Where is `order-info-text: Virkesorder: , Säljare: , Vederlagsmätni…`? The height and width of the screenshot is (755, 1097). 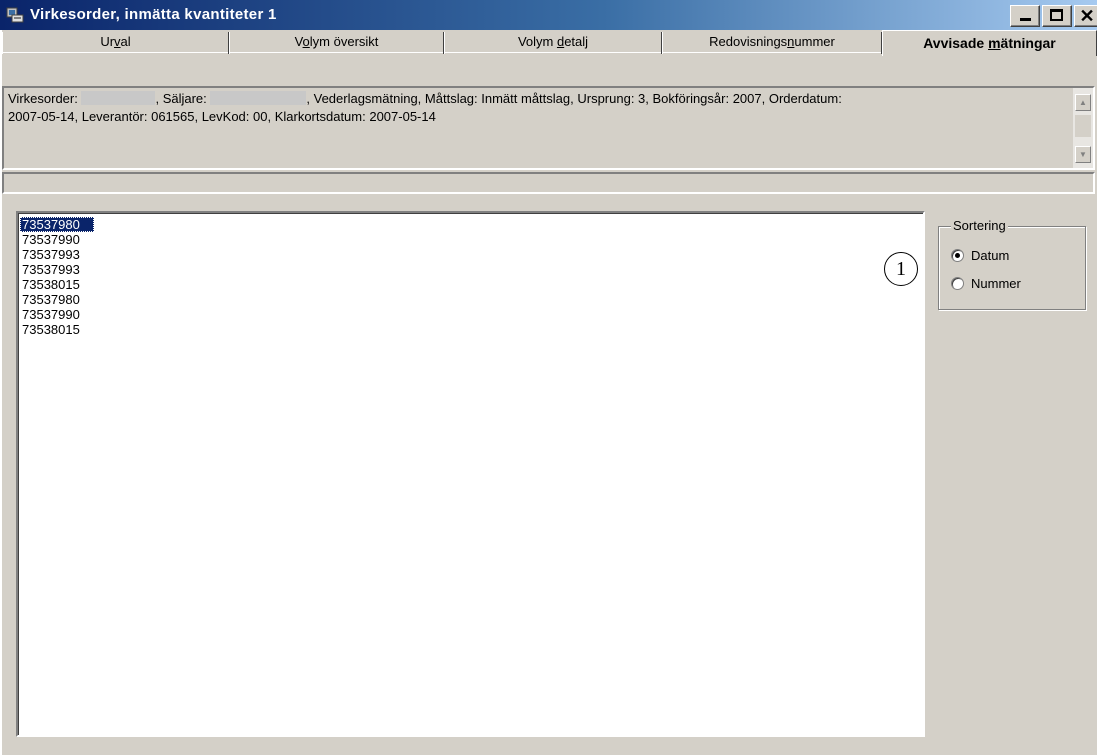 order-info-text: Virkesorder: , Säljare: , Vederlagsmätni… is located at coordinates (538, 108).